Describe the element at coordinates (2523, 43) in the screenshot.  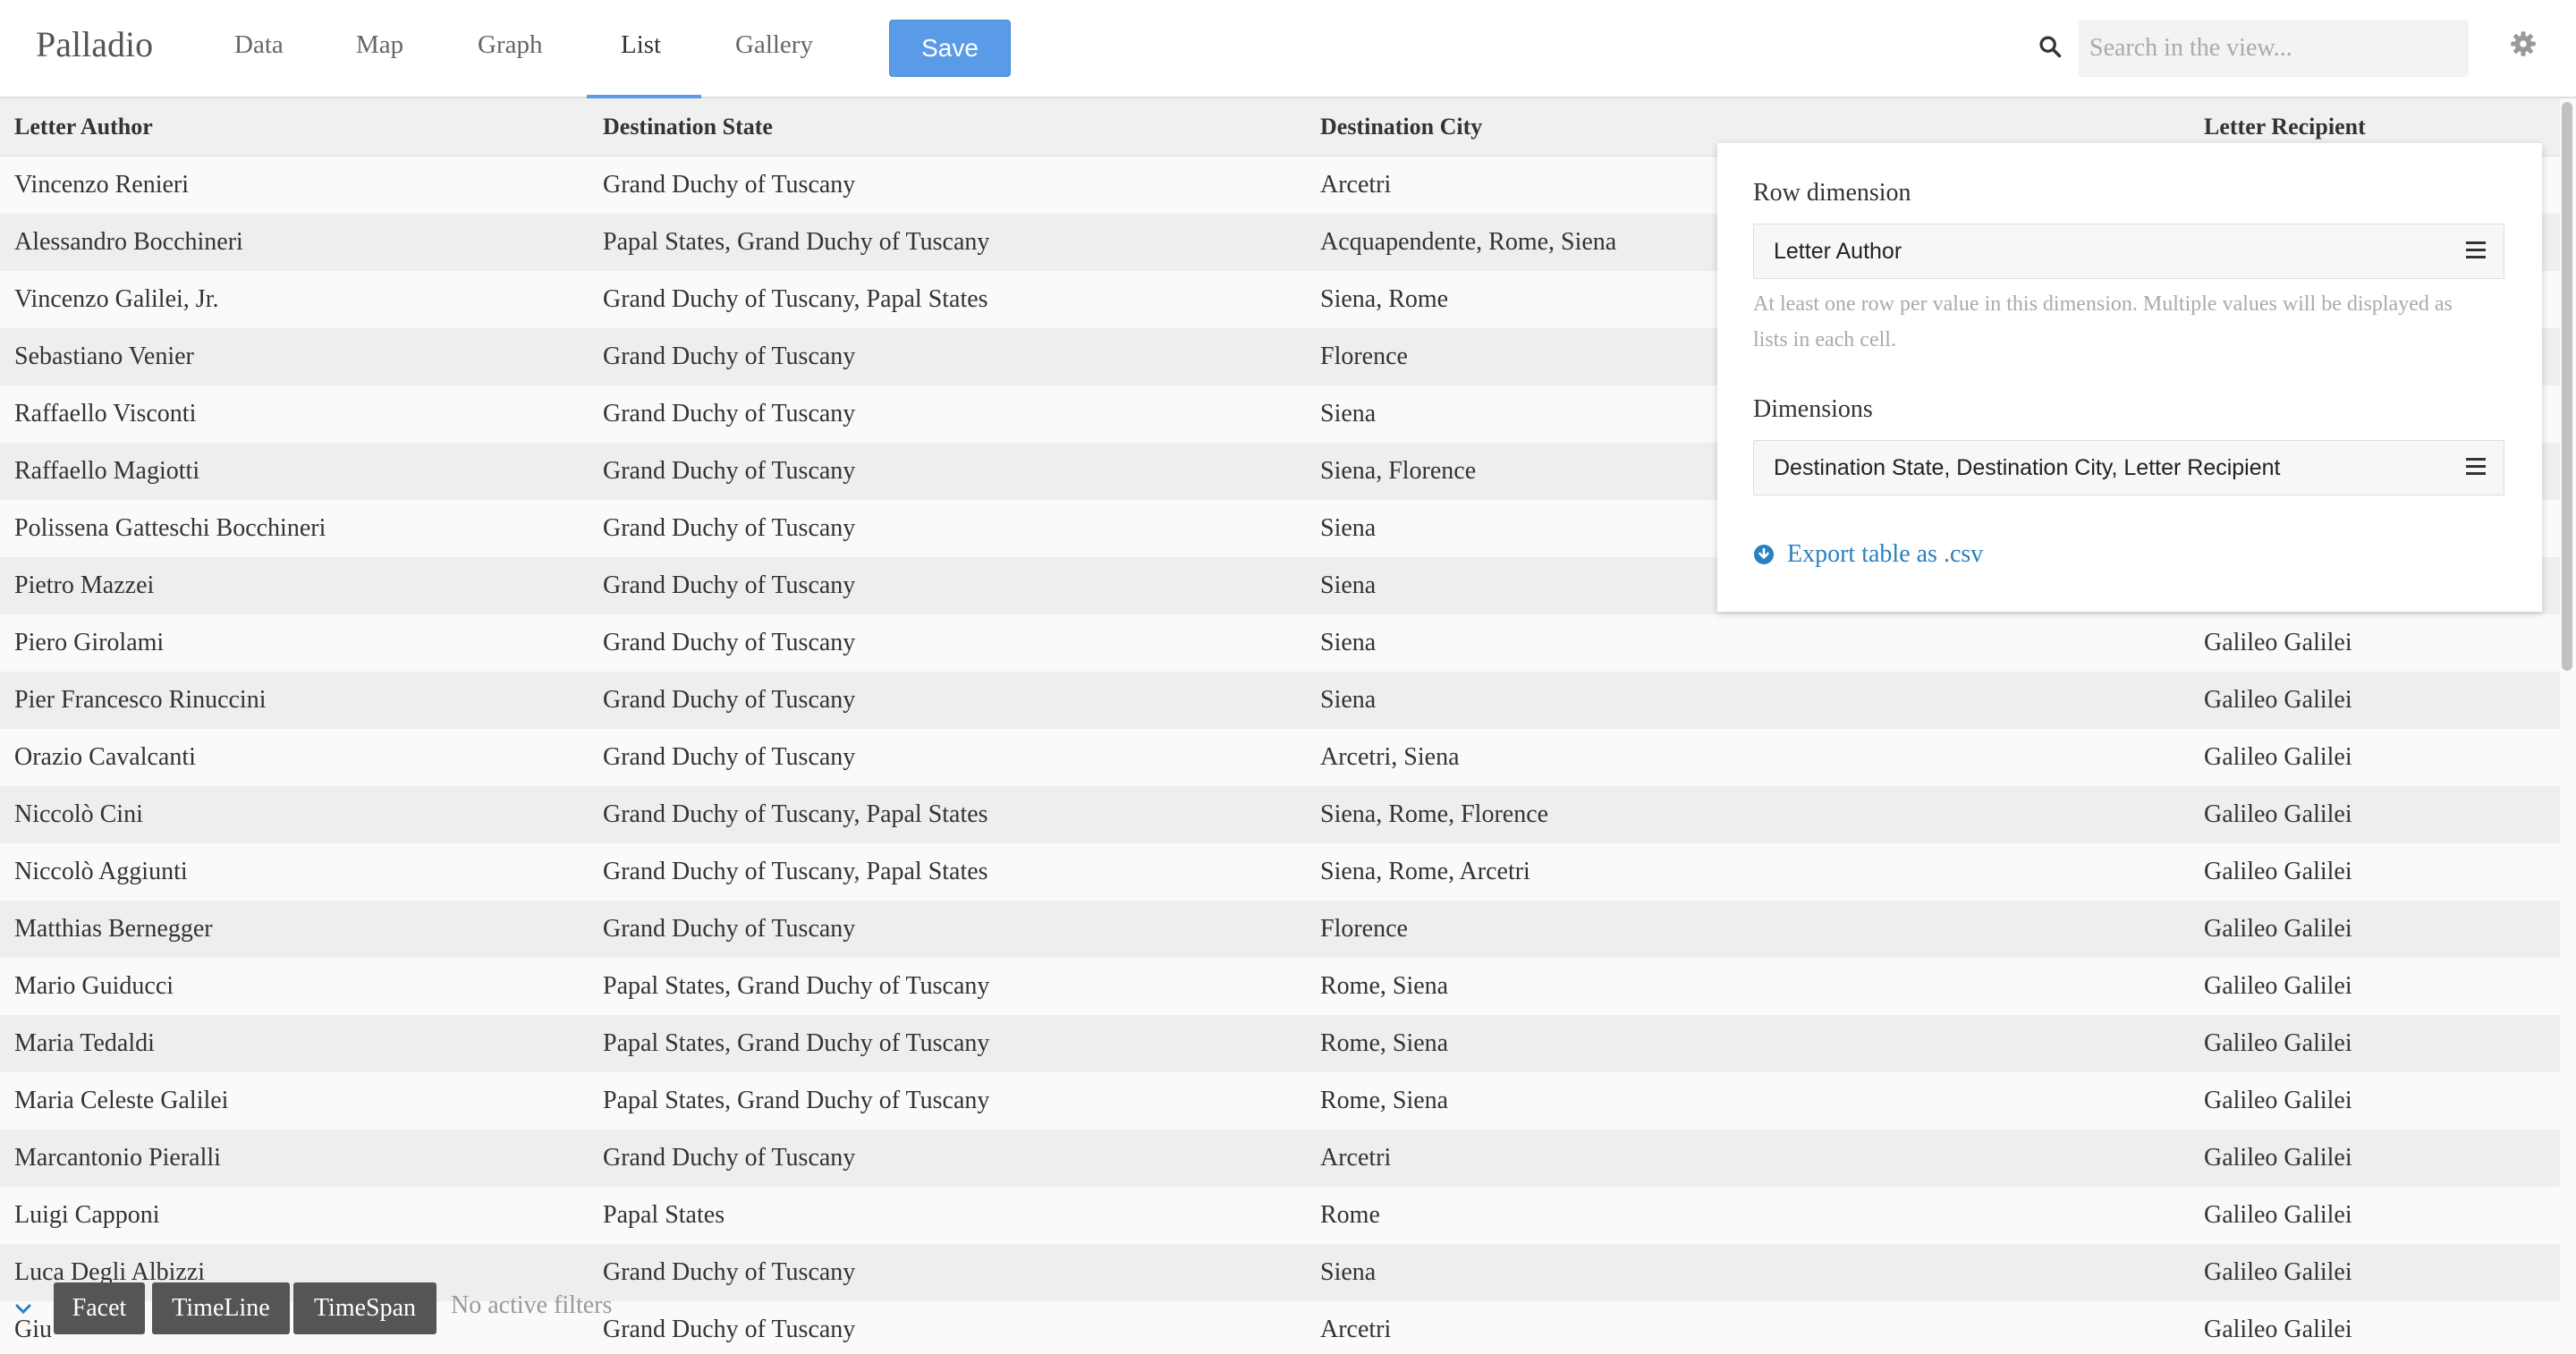
I see `gear-icon` at that location.